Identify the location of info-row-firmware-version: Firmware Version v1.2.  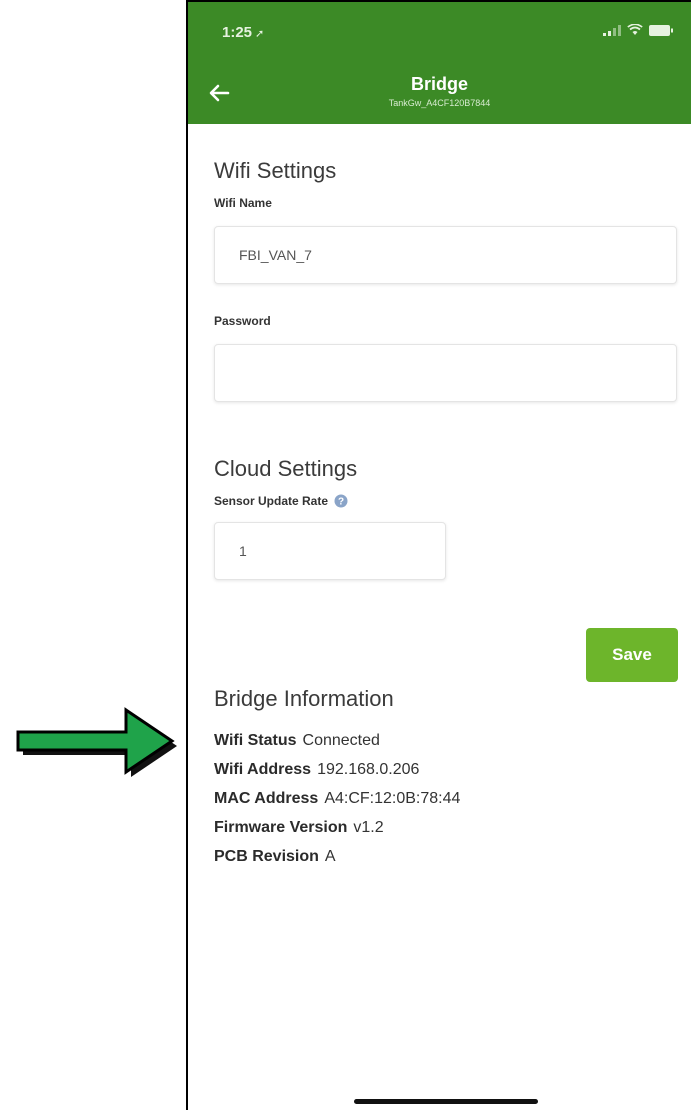
(444, 827).